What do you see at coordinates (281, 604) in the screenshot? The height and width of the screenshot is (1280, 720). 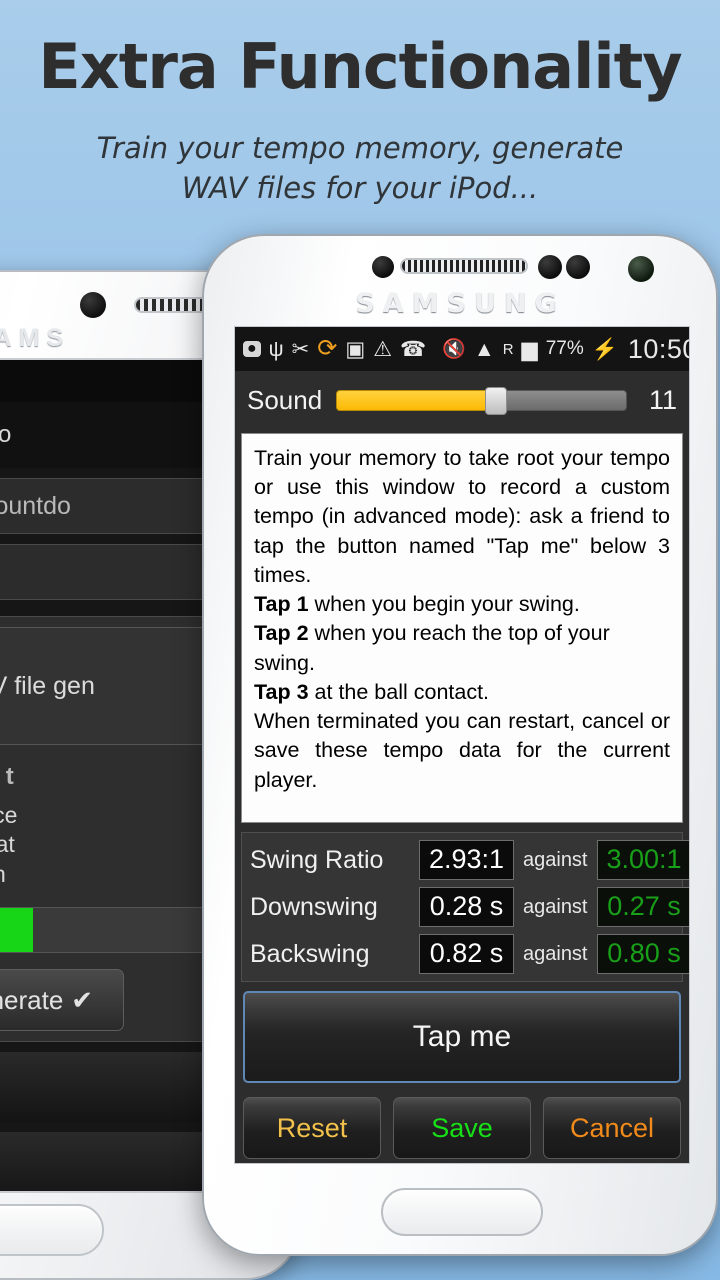 I see `tap-1-label: Tap 1` at bounding box center [281, 604].